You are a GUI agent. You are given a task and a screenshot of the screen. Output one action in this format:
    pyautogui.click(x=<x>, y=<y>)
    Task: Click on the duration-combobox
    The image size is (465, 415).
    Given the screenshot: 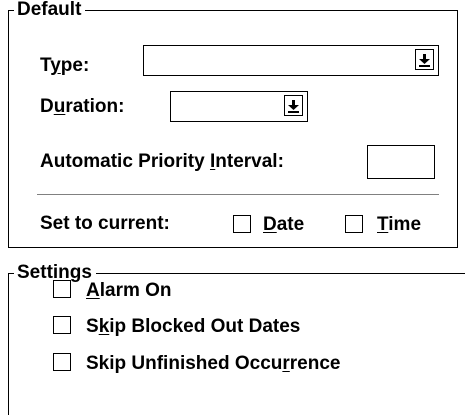 What is the action you would take?
    pyautogui.click(x=239, y=106)
    